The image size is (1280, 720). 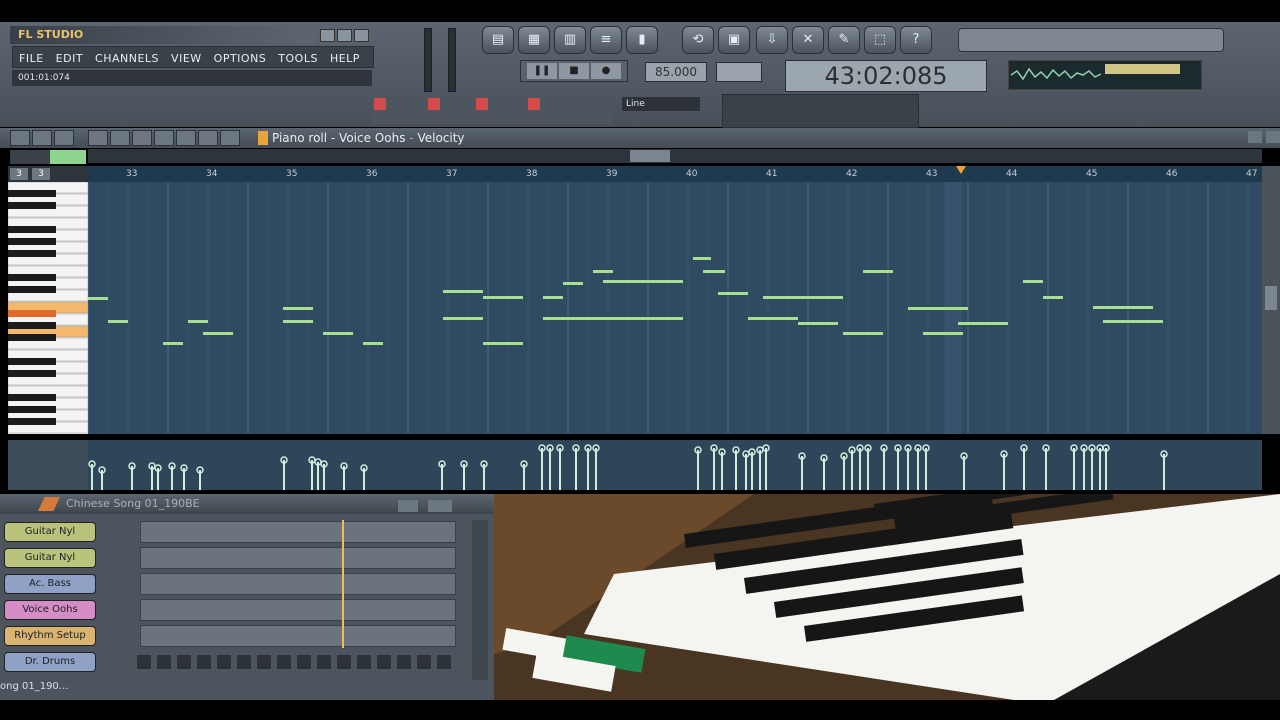 I want to click on record-icon: ●, so click(x=606, y=71).